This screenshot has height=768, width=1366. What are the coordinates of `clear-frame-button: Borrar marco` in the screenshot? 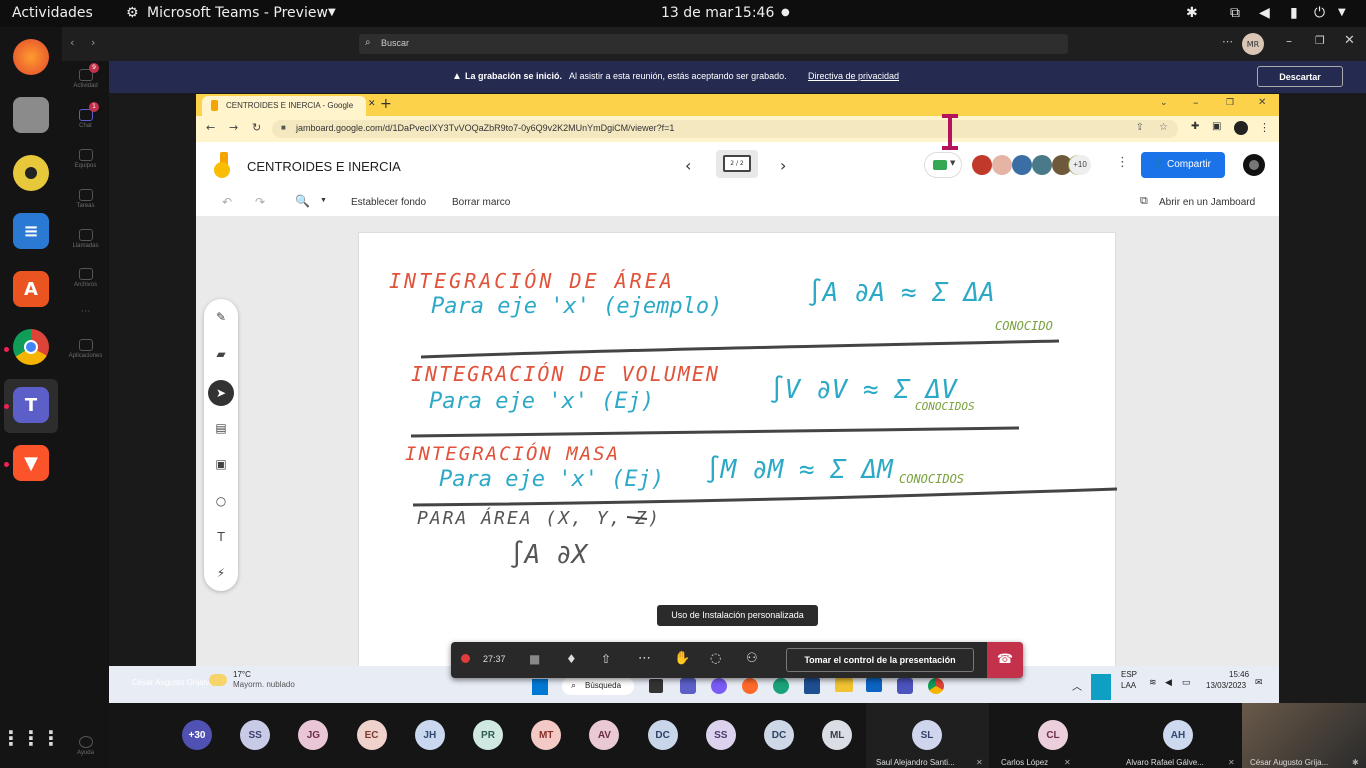 It's located at (481, 202).